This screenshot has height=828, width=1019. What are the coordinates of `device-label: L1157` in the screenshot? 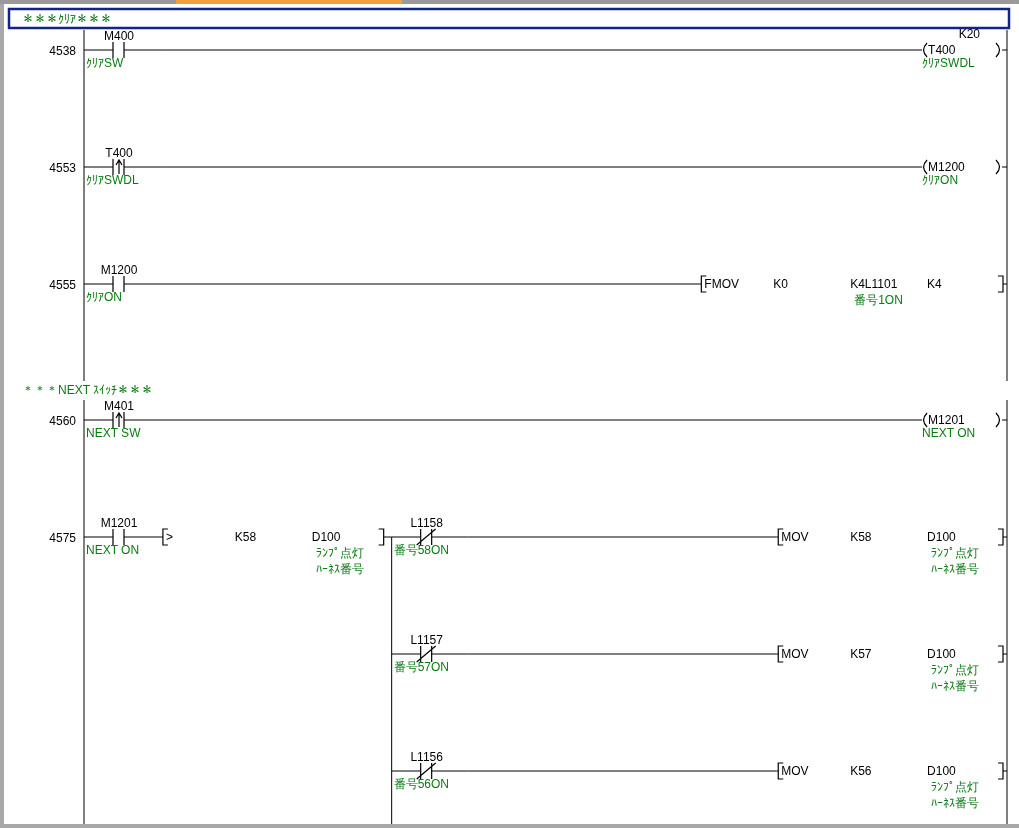 It's located at (426, 640).